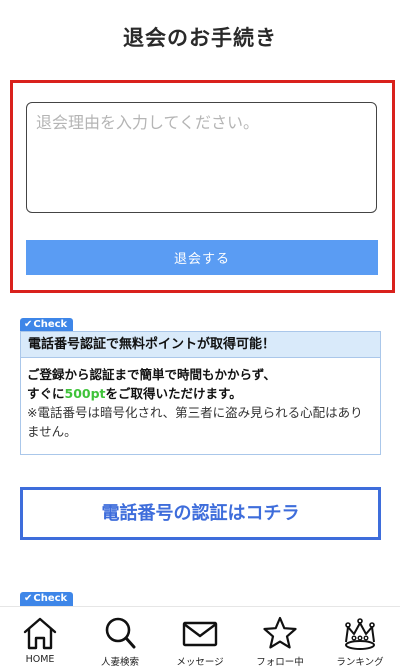 The image size is (400, 671). Describe the element at coordinates (47, 599) in the screenshot. I see `check-tag-2: ✔Check` at that location.